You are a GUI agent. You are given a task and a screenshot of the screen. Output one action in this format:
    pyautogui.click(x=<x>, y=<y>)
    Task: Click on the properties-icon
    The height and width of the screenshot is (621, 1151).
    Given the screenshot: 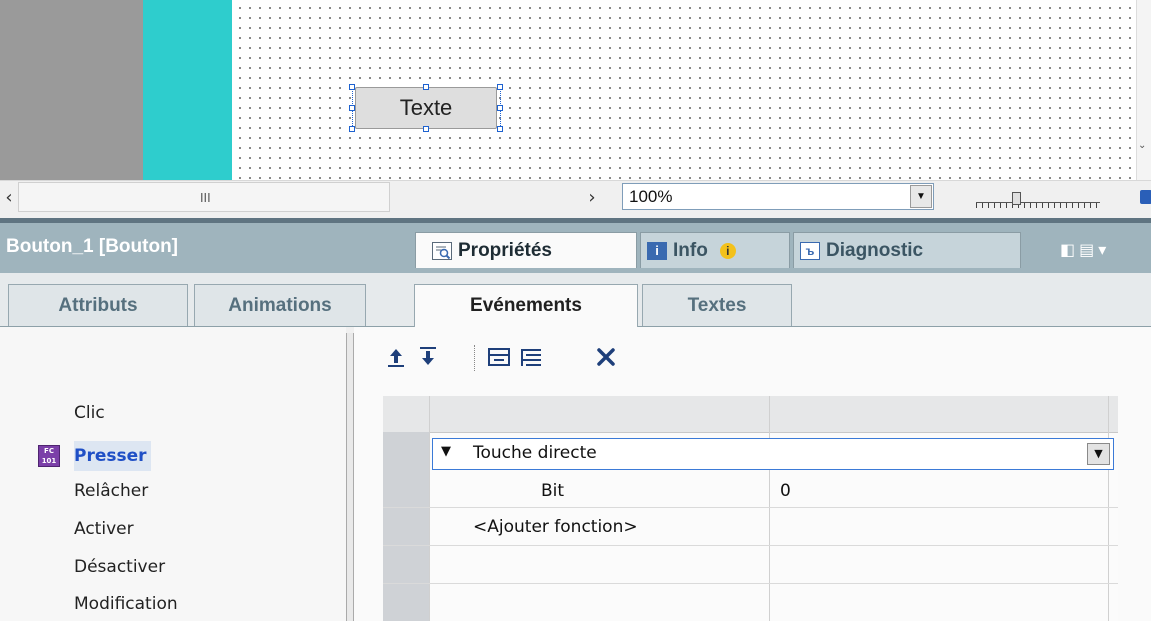 What is the action you would take?
    pyautogui.click(x=442, y=250)
    